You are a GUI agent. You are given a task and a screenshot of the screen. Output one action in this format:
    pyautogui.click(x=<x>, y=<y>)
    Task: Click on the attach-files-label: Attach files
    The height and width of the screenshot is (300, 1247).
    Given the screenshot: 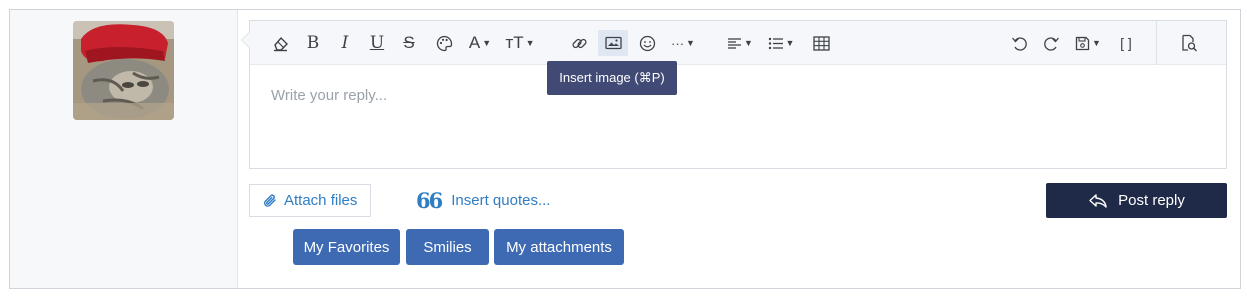 What is the action you would take?
    pyautogui.click(x=321, y=200)
    